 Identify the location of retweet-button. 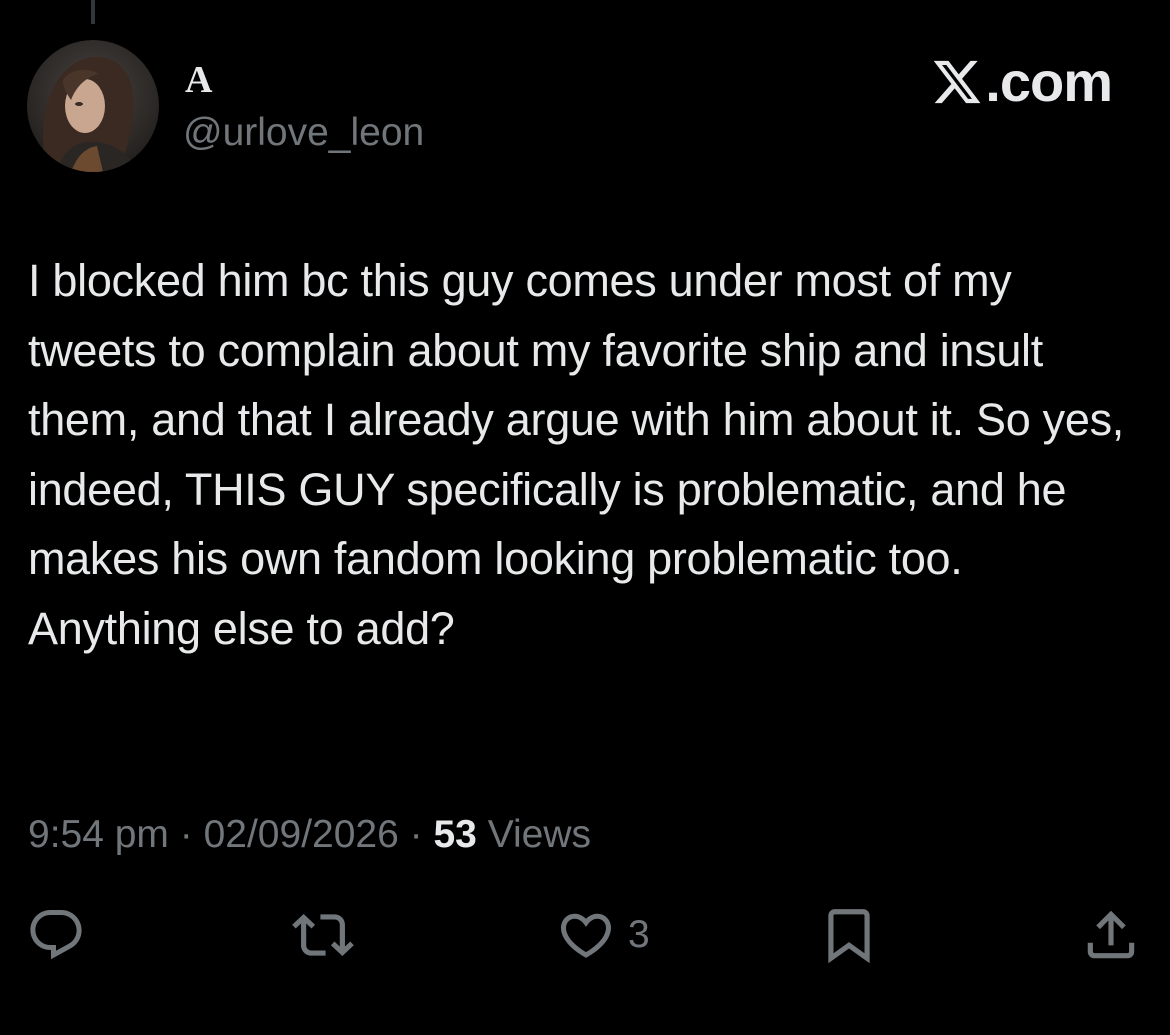
(323, 935).